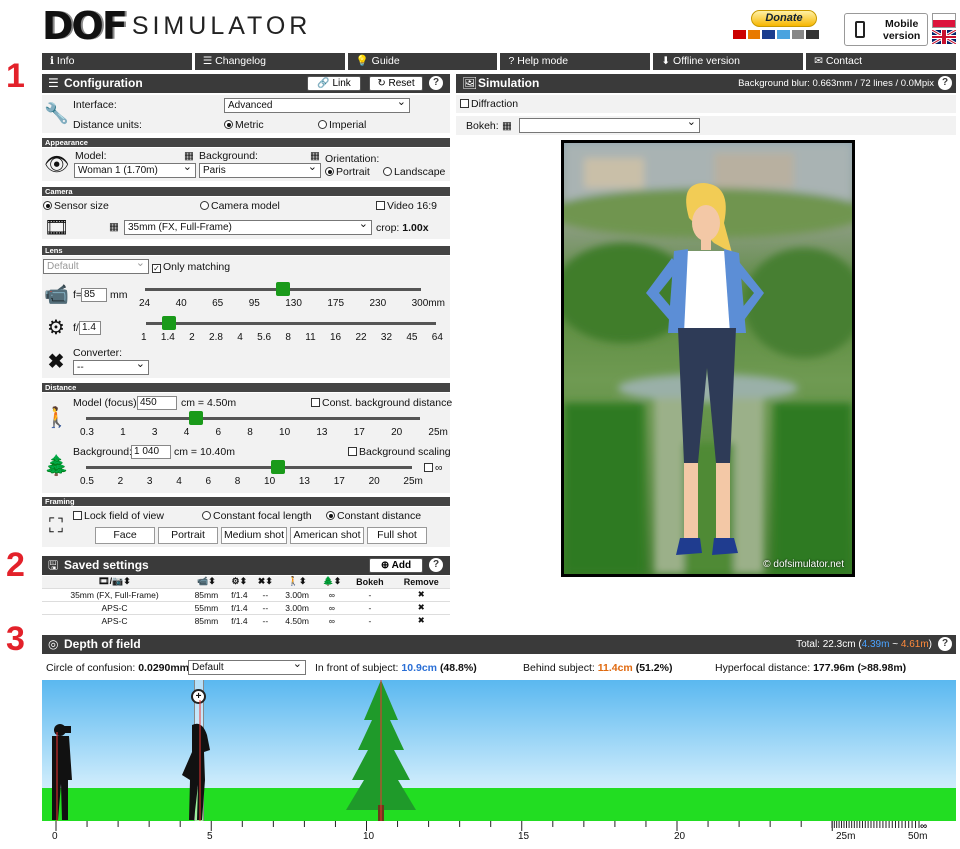 This screenshot has width=960, height=849. What do you see at coordinates (396, 565) in the screenshot?
I see `add-button: ⊕ Add` at bounding box center [396, 565].